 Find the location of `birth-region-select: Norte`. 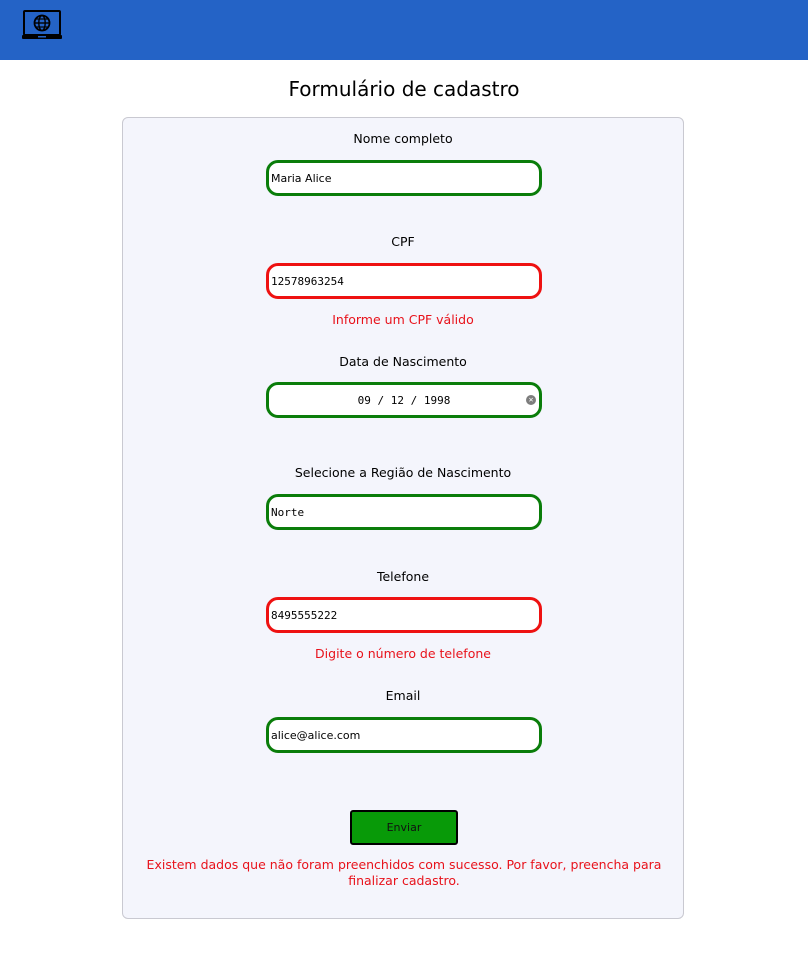

birth-region-select: Norte is located at coordinates (404, 512).